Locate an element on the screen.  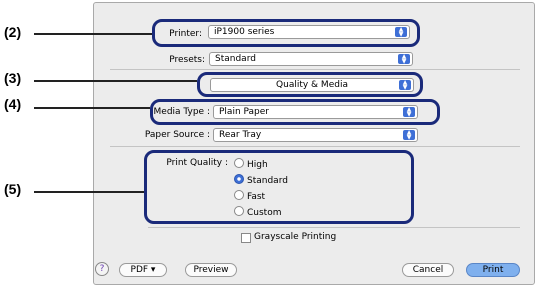
presets-select: Standard ▲ ▼ is located at coordinates (311, 59).